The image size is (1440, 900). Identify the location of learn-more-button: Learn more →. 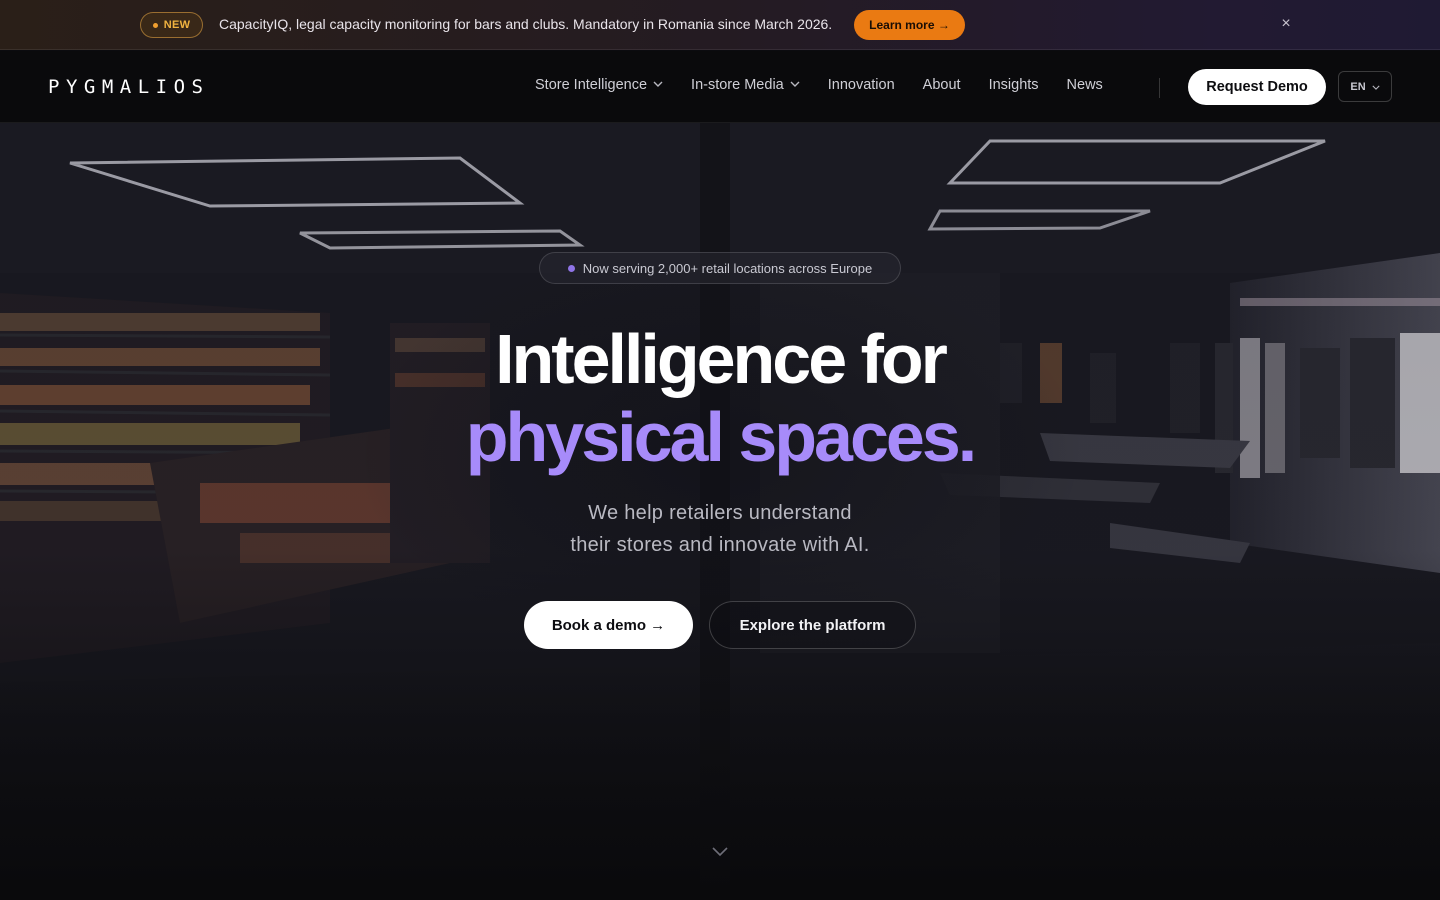
(909, 25).